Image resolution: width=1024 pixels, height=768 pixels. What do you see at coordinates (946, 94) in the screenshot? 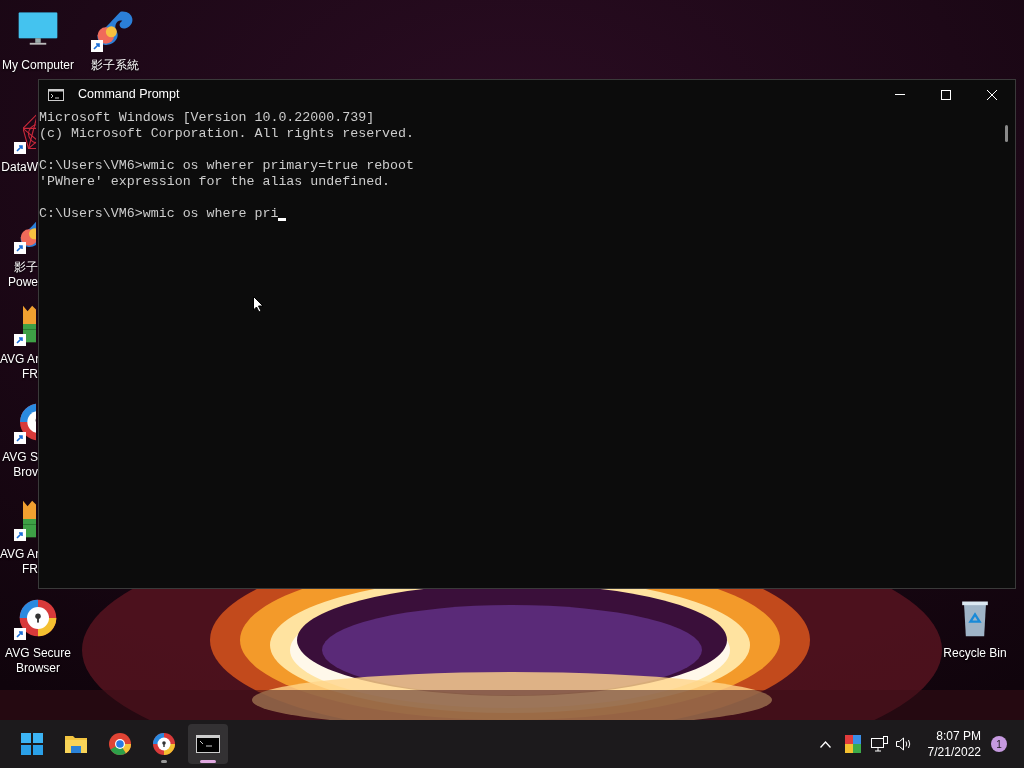
I see `maximize-icon` at bounding box center [946, 94].